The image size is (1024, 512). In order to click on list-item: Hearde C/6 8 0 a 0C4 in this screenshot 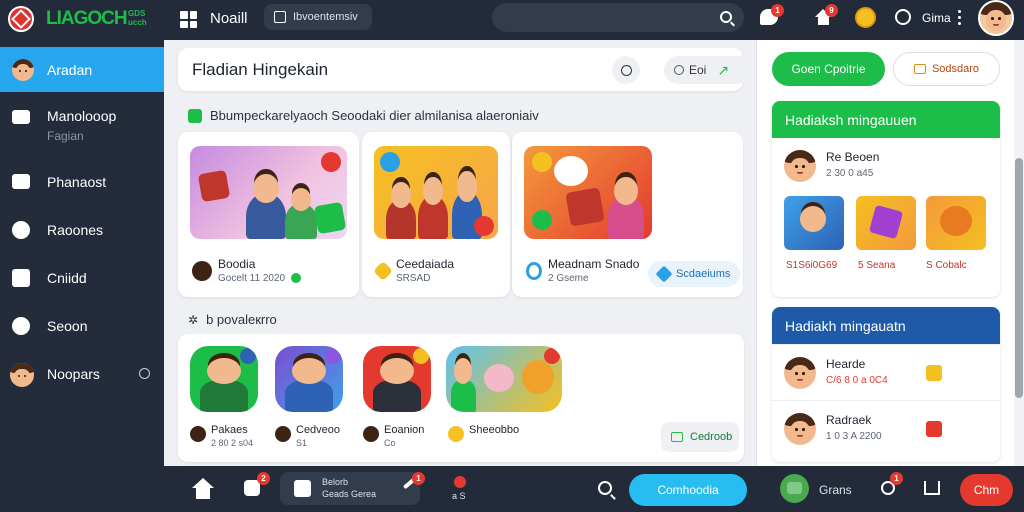, I will do `click(886, 372)`.